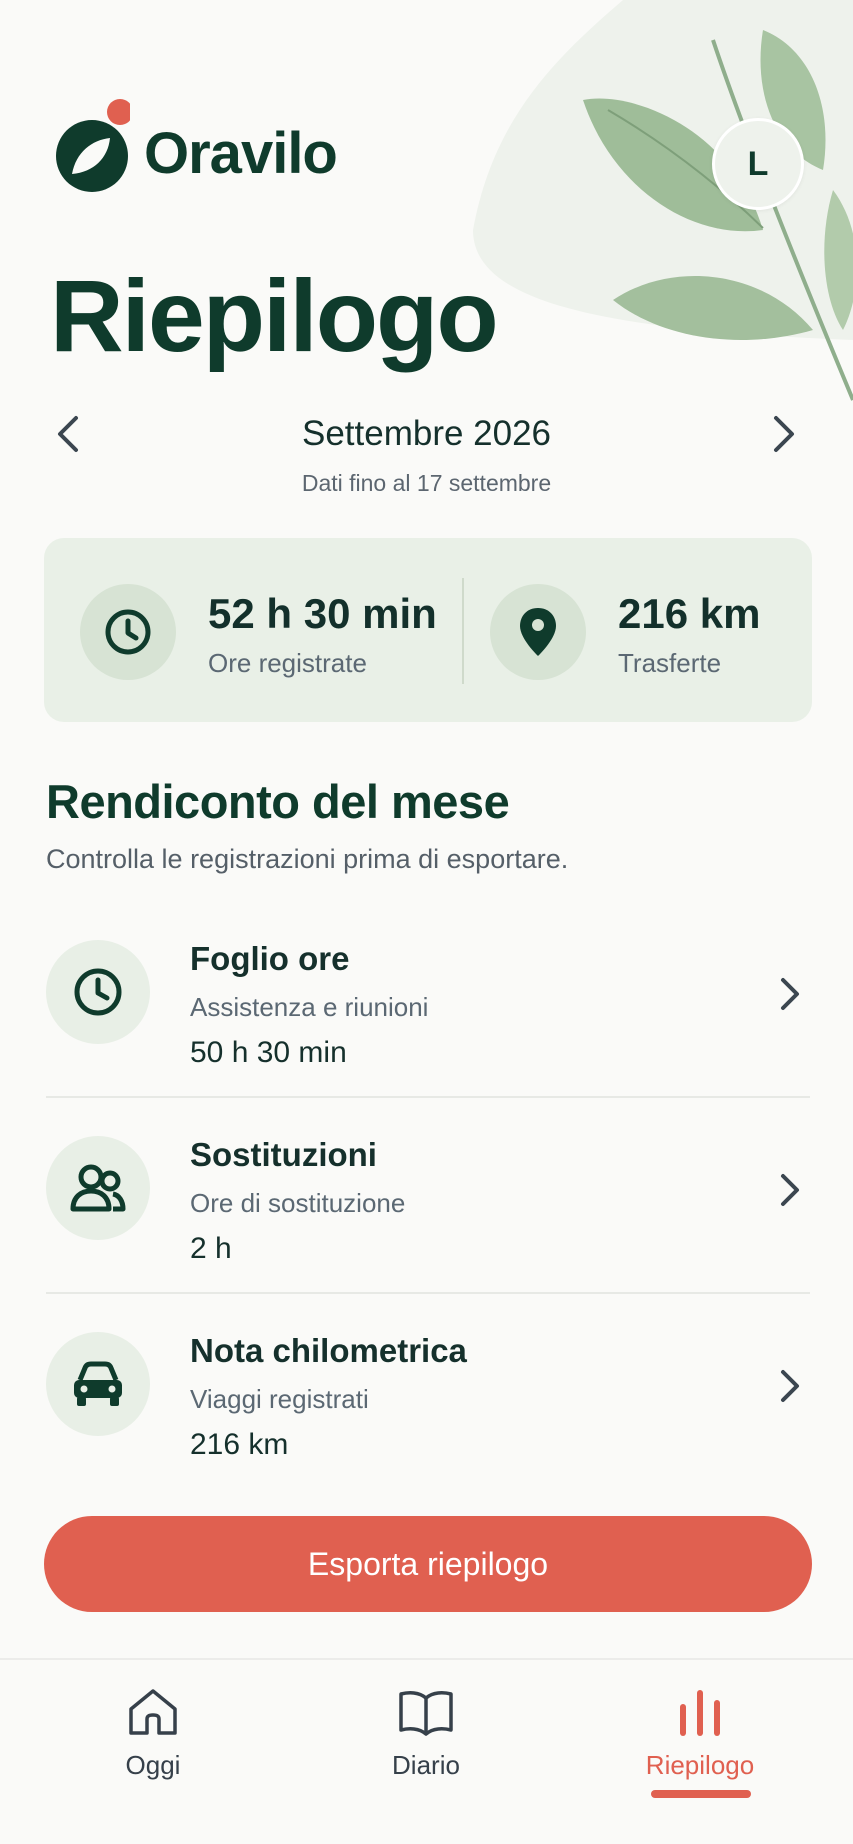 The height and width of the screenshot is (1844, 853). I want to click on distance-stat-icon-wrap, so click(538, 632).